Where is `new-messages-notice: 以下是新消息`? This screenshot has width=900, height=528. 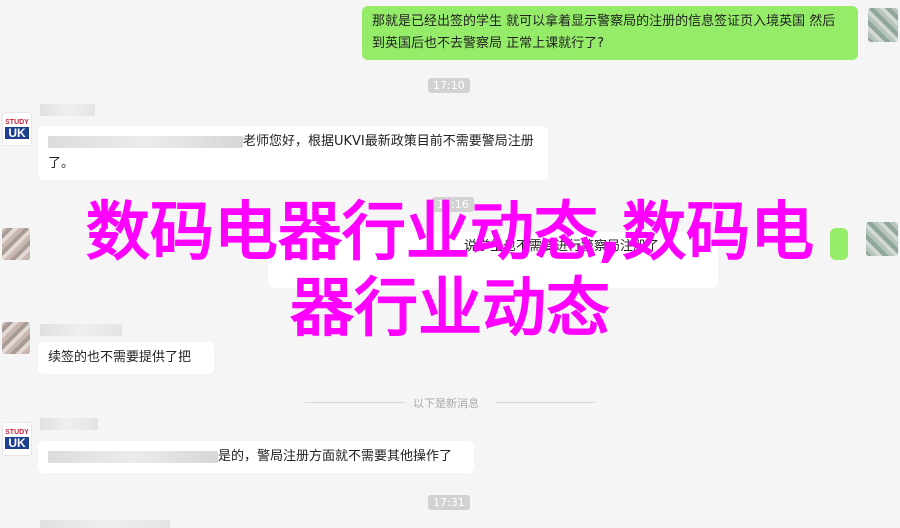
new-messages-notice: 以下是新消息 is located at coordinates (446, 403).